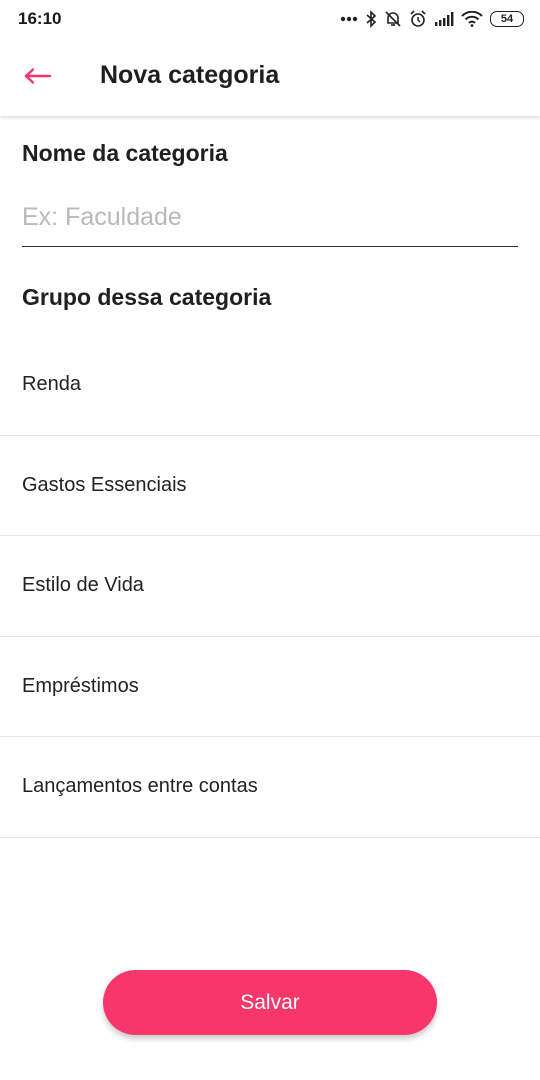  Describe the element at coordinates (444, 19) in the screenshot. I see `signal-icon` at that location.